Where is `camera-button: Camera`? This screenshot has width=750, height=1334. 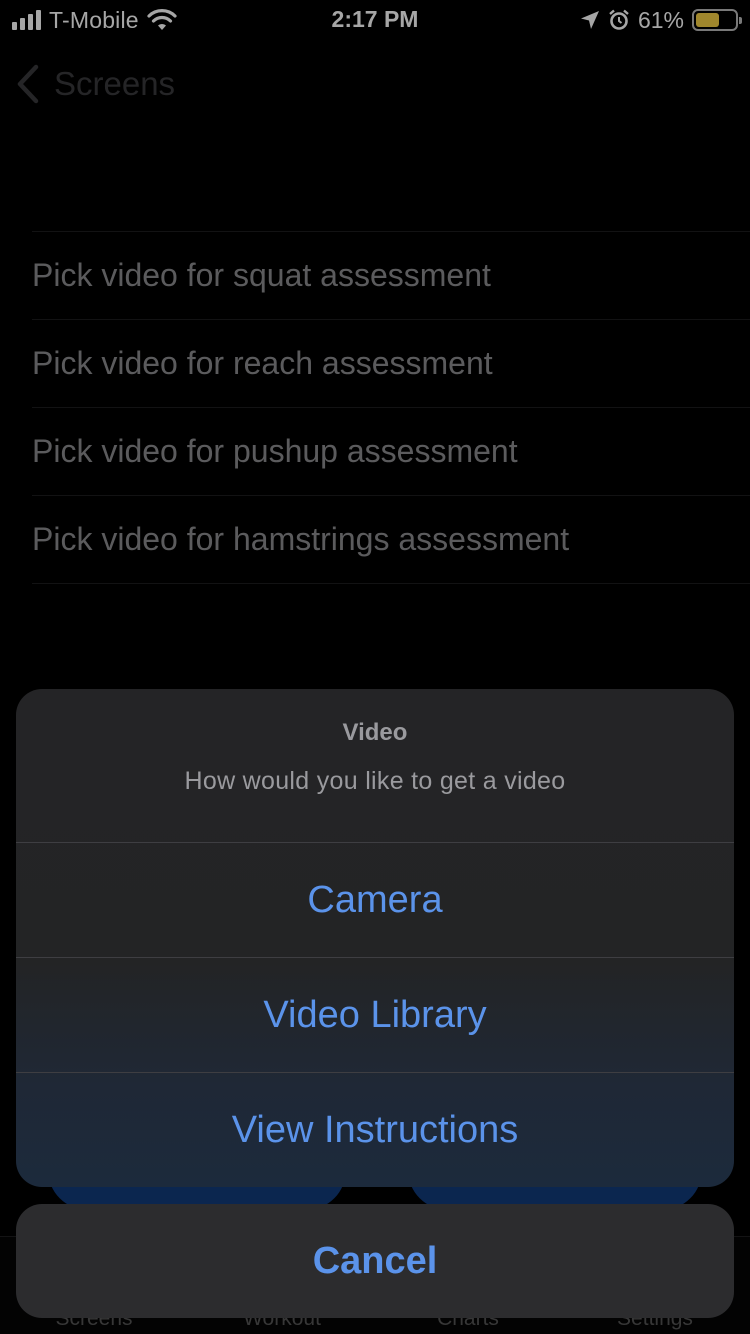
camera-button: Camera is located at coordinates (375, 900).